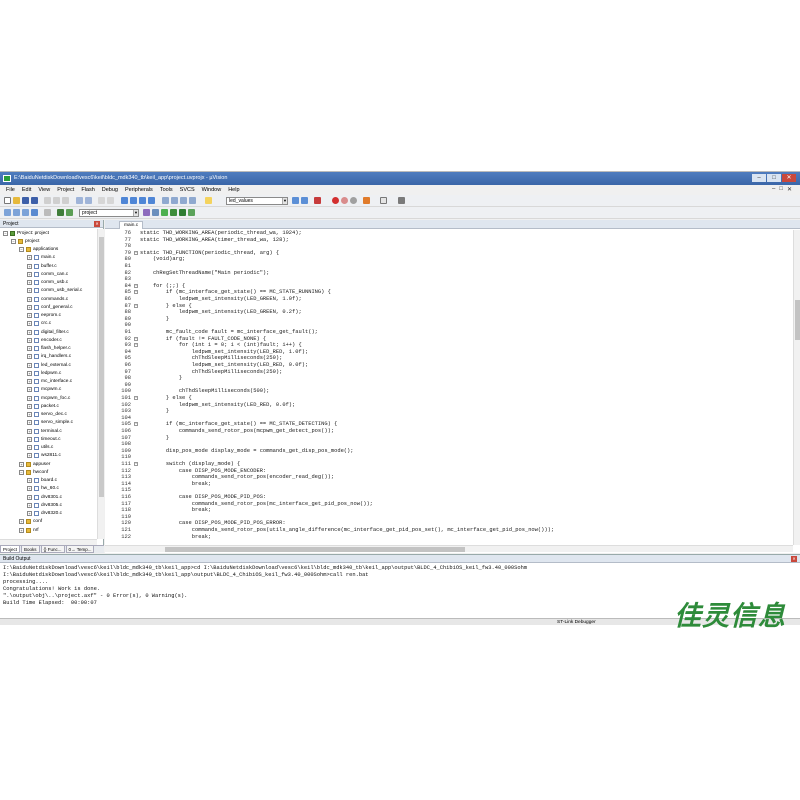 The height and width of the screenshot is (800, 800). I want to click on tree-item: + servo_dec.c, so click(47, 415).